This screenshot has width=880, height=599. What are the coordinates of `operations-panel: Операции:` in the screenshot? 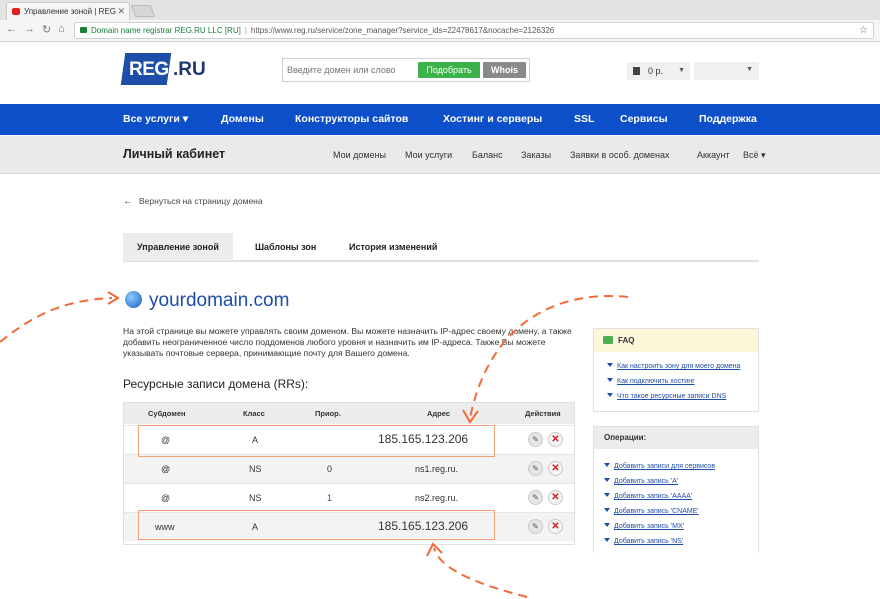 It's located at (676, 491).